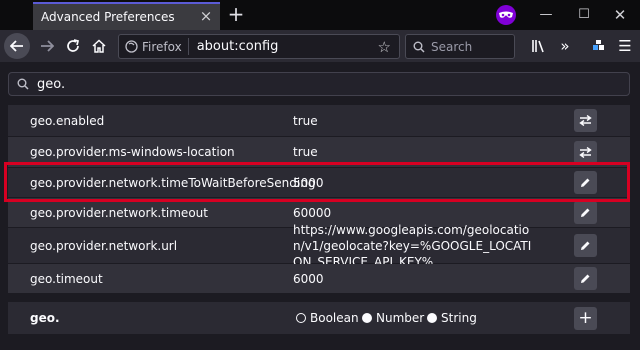 Image resolution: width=640 pixels, height=350 pixels. What do you see at coordinates (131, 46) in the screenshot?
I see `firefox-icon` at bounding box center [131, 46].